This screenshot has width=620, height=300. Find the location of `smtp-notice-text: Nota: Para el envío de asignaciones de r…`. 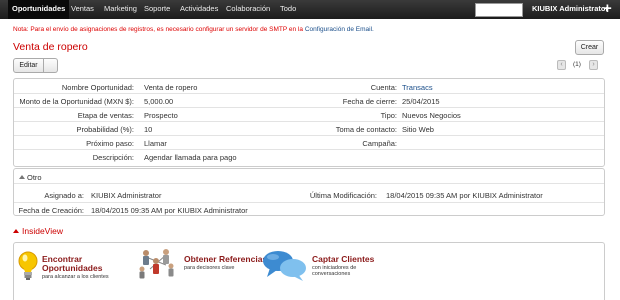

smtp-notice-text: Nota: Para el envío de asignaciones de r… is located at coordinates (159, 29).